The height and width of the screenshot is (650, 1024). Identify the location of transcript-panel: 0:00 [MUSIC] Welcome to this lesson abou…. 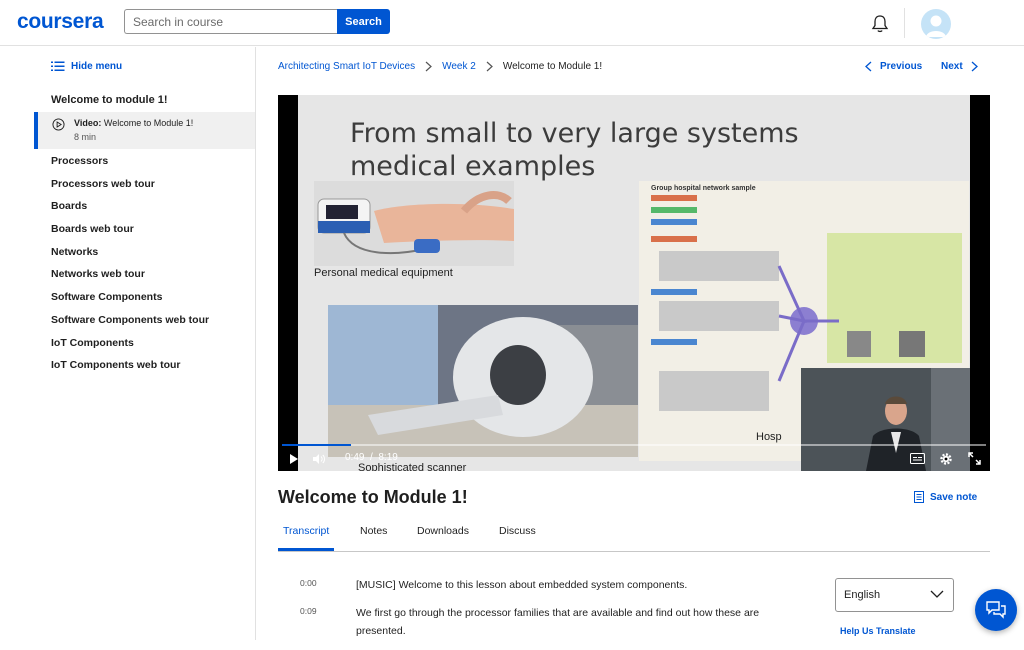
(540, 613).